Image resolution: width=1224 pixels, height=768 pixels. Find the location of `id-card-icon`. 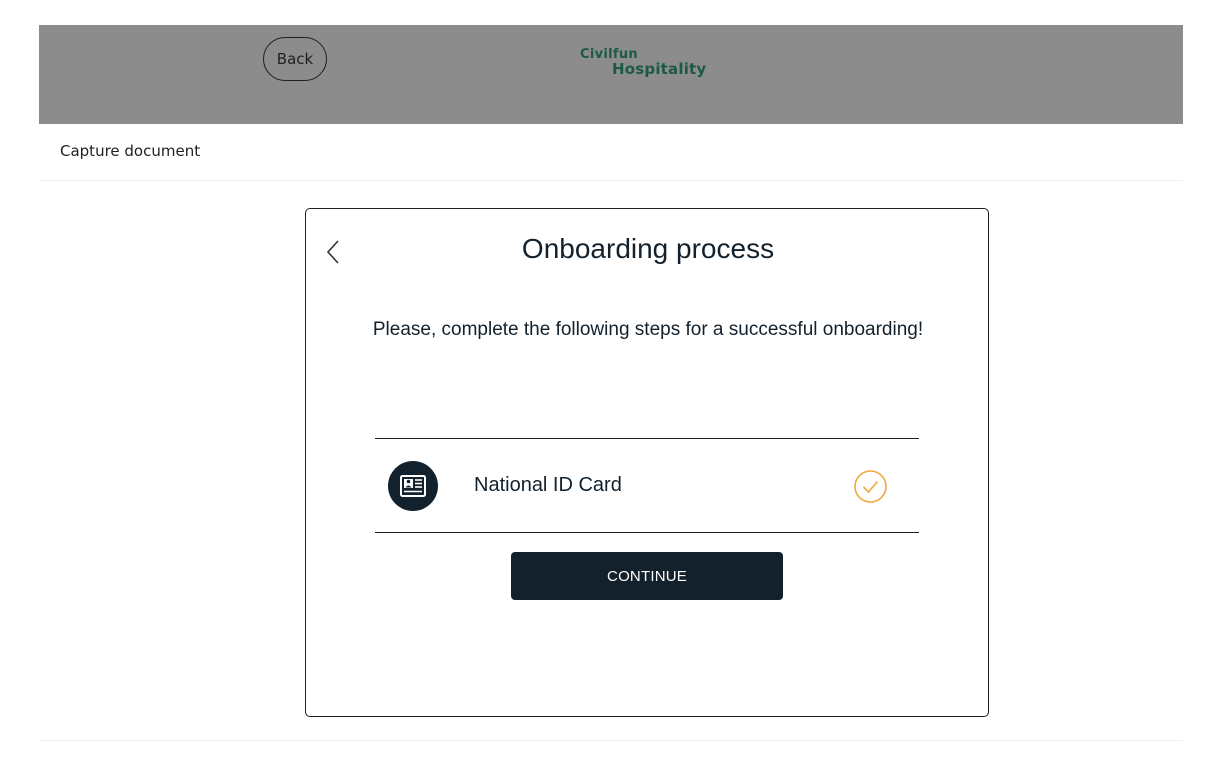

id-card-icon is located at coordinates (413, 486).